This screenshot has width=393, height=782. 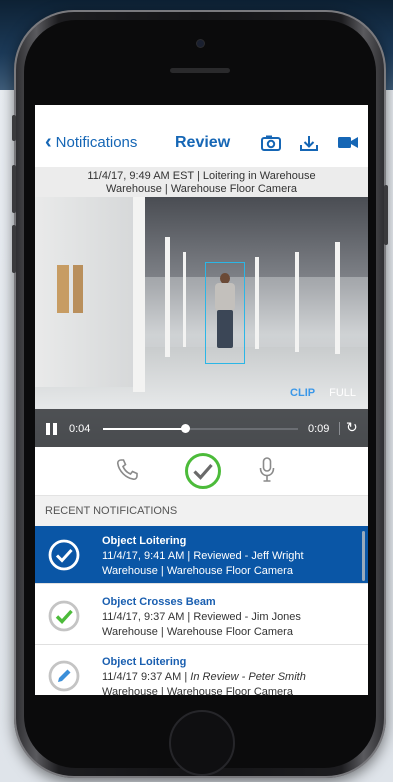 What do you see at coordinates (225, 297) in the screenshot?
I see `person-body` at bounding box center [225, 297].